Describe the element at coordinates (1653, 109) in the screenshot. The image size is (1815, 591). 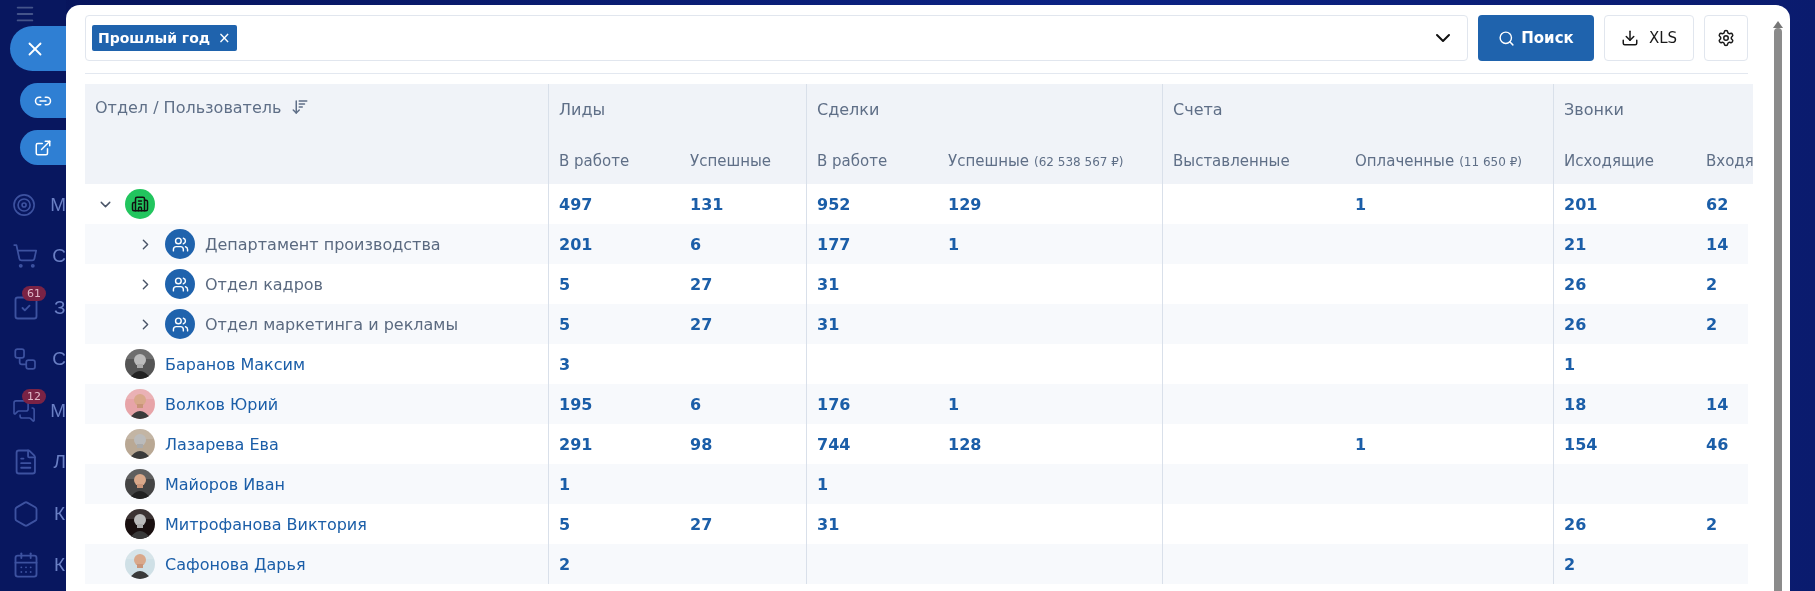
I see `group-header: Звонки` at that location.